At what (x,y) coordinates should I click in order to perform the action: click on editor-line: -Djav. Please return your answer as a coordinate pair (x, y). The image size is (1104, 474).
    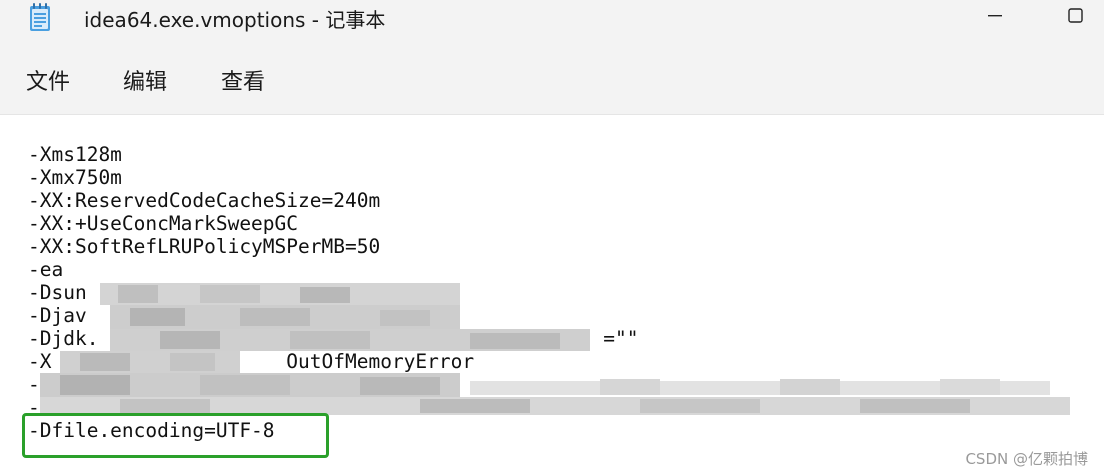
    Looking at the image, I should click on (57, 315).